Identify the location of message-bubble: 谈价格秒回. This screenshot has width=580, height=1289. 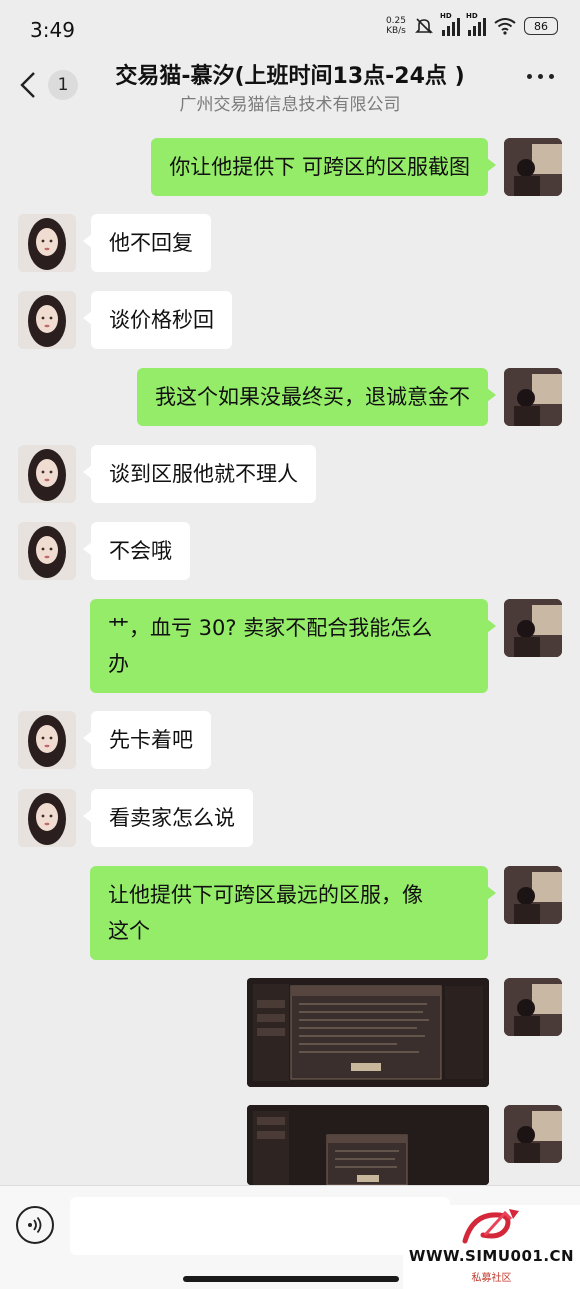
(157, 320).